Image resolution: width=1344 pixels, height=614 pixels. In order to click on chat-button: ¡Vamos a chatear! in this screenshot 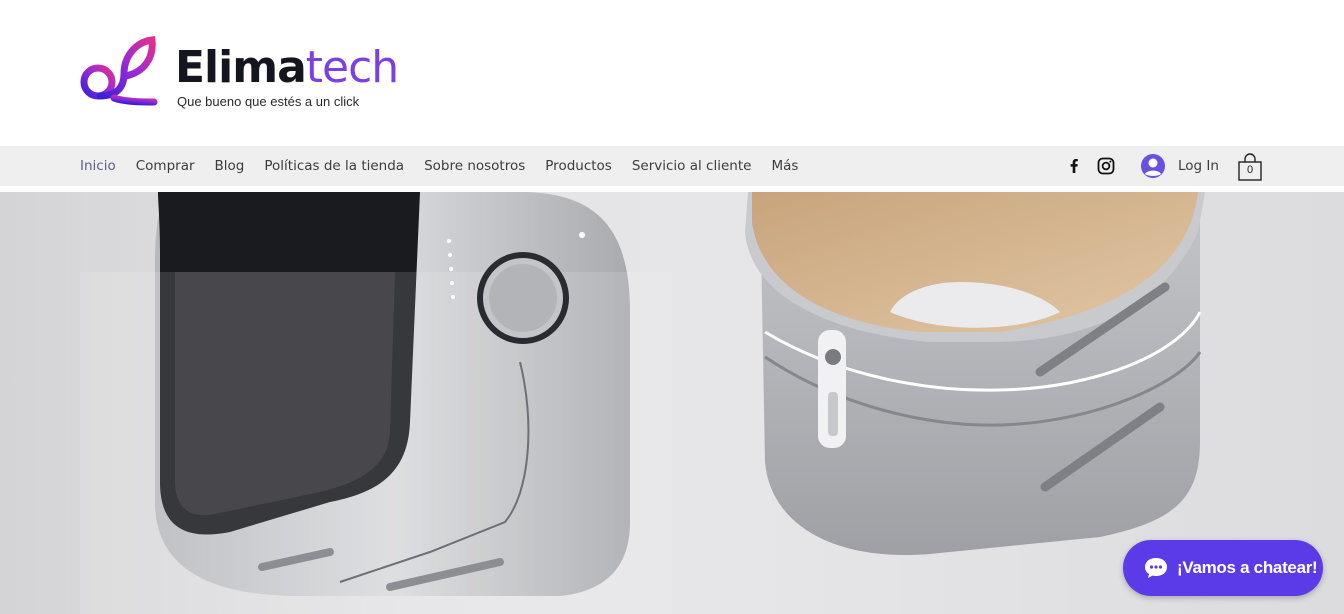, I will do `click(1223, 568)`.